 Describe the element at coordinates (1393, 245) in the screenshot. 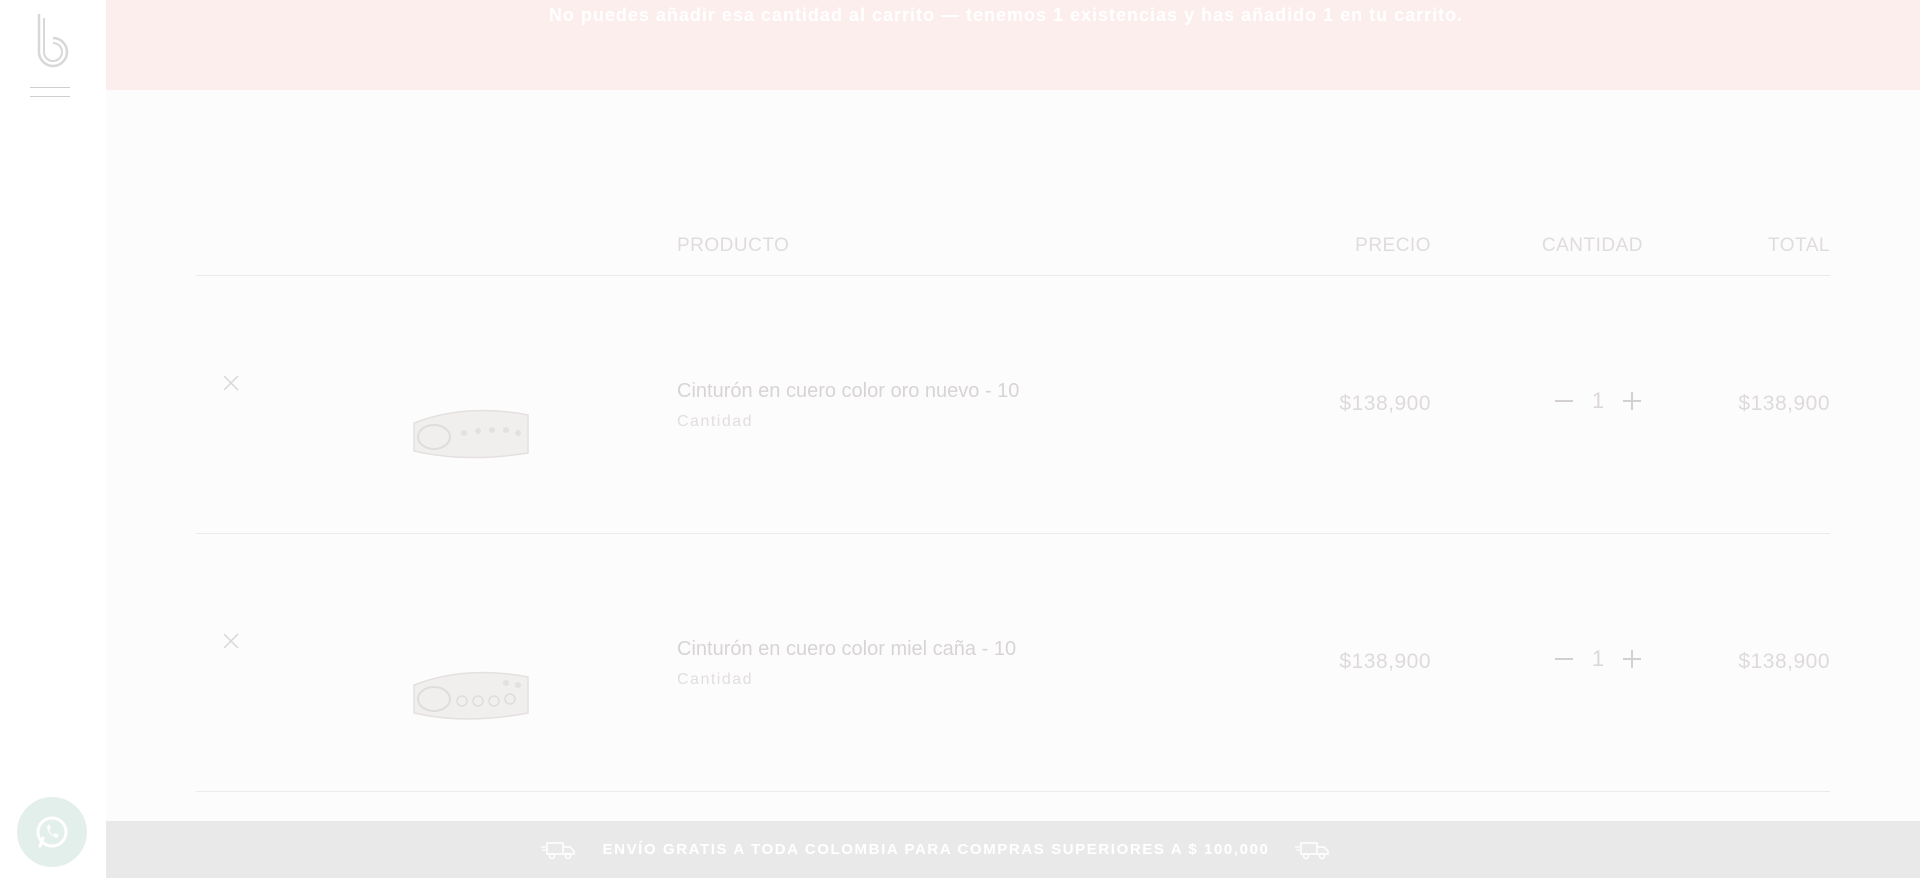

I see `header-price: PRECIO` at that location.